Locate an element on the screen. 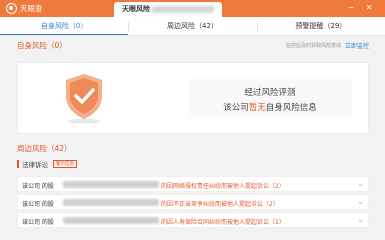 Image resolution: width=385 pixels, height=240 pixels. no-risk-message: 经过风险评测 该公司暂无自身风险信息 is located at coordinates (270, 99).